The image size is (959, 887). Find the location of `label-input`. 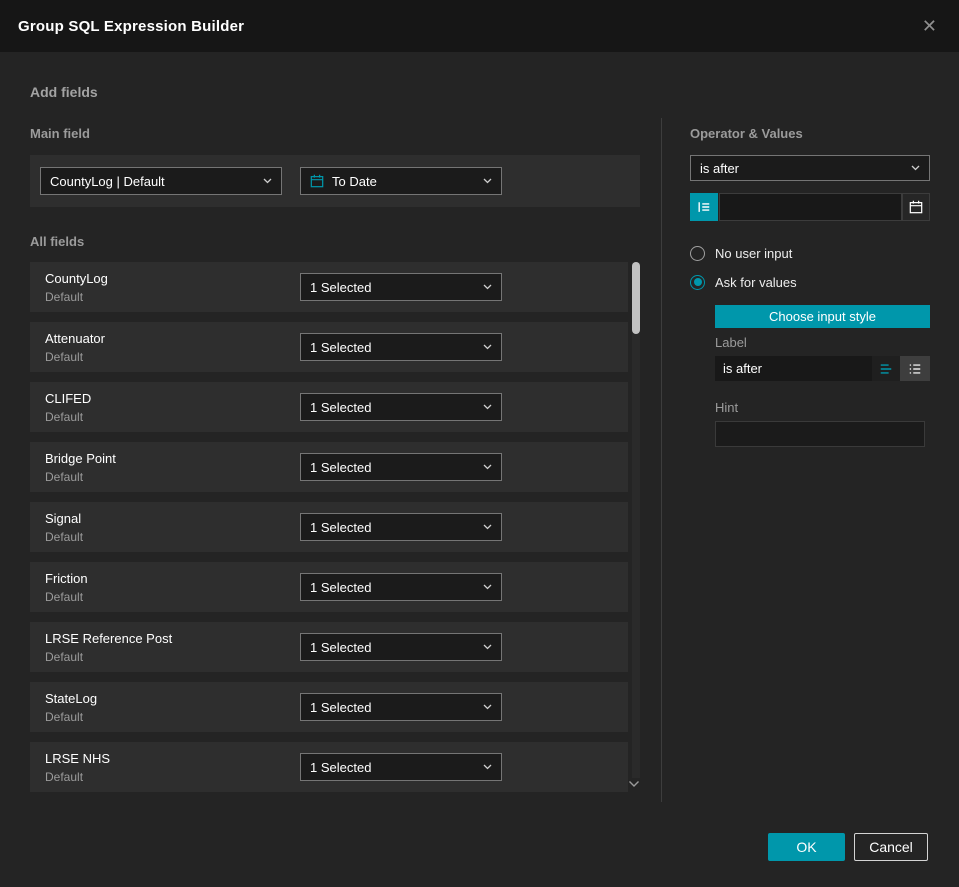

label-input is located at coordinates (793, 368).